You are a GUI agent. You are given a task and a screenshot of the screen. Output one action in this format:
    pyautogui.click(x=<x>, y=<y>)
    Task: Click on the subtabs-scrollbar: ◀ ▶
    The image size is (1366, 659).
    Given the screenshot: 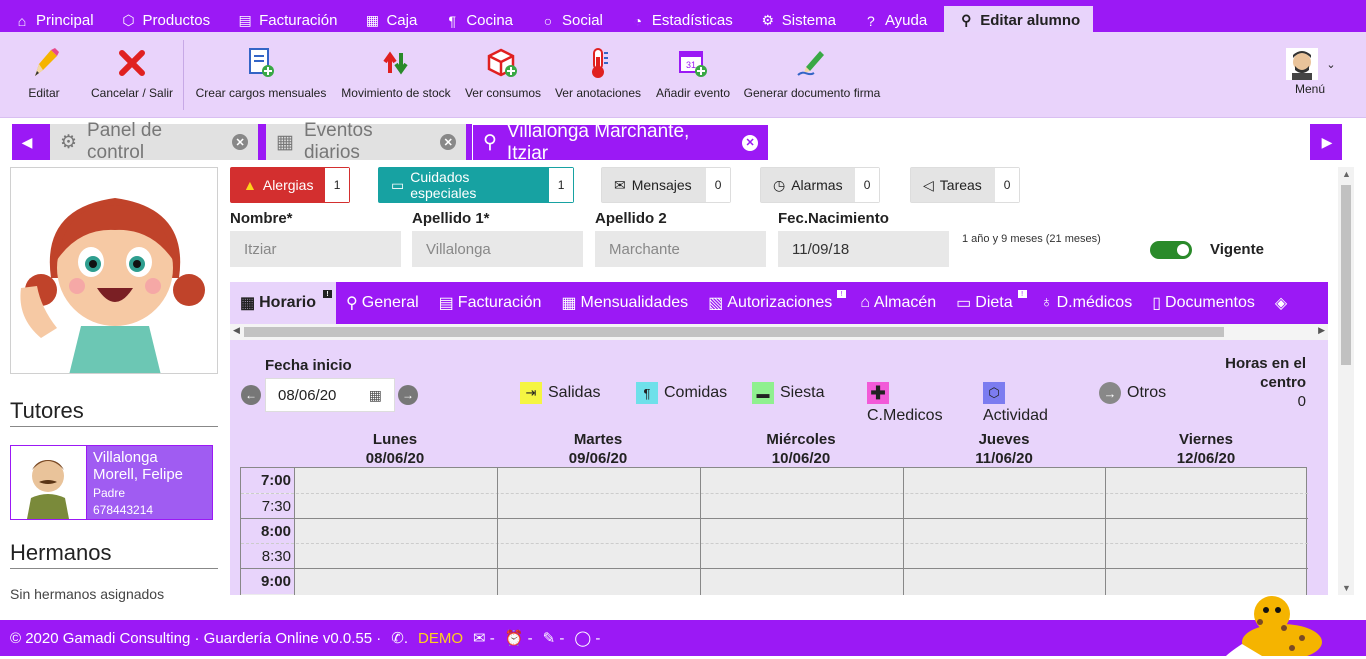 What is the action you would take?
    pyautogui.click(x=779, y=332)
    